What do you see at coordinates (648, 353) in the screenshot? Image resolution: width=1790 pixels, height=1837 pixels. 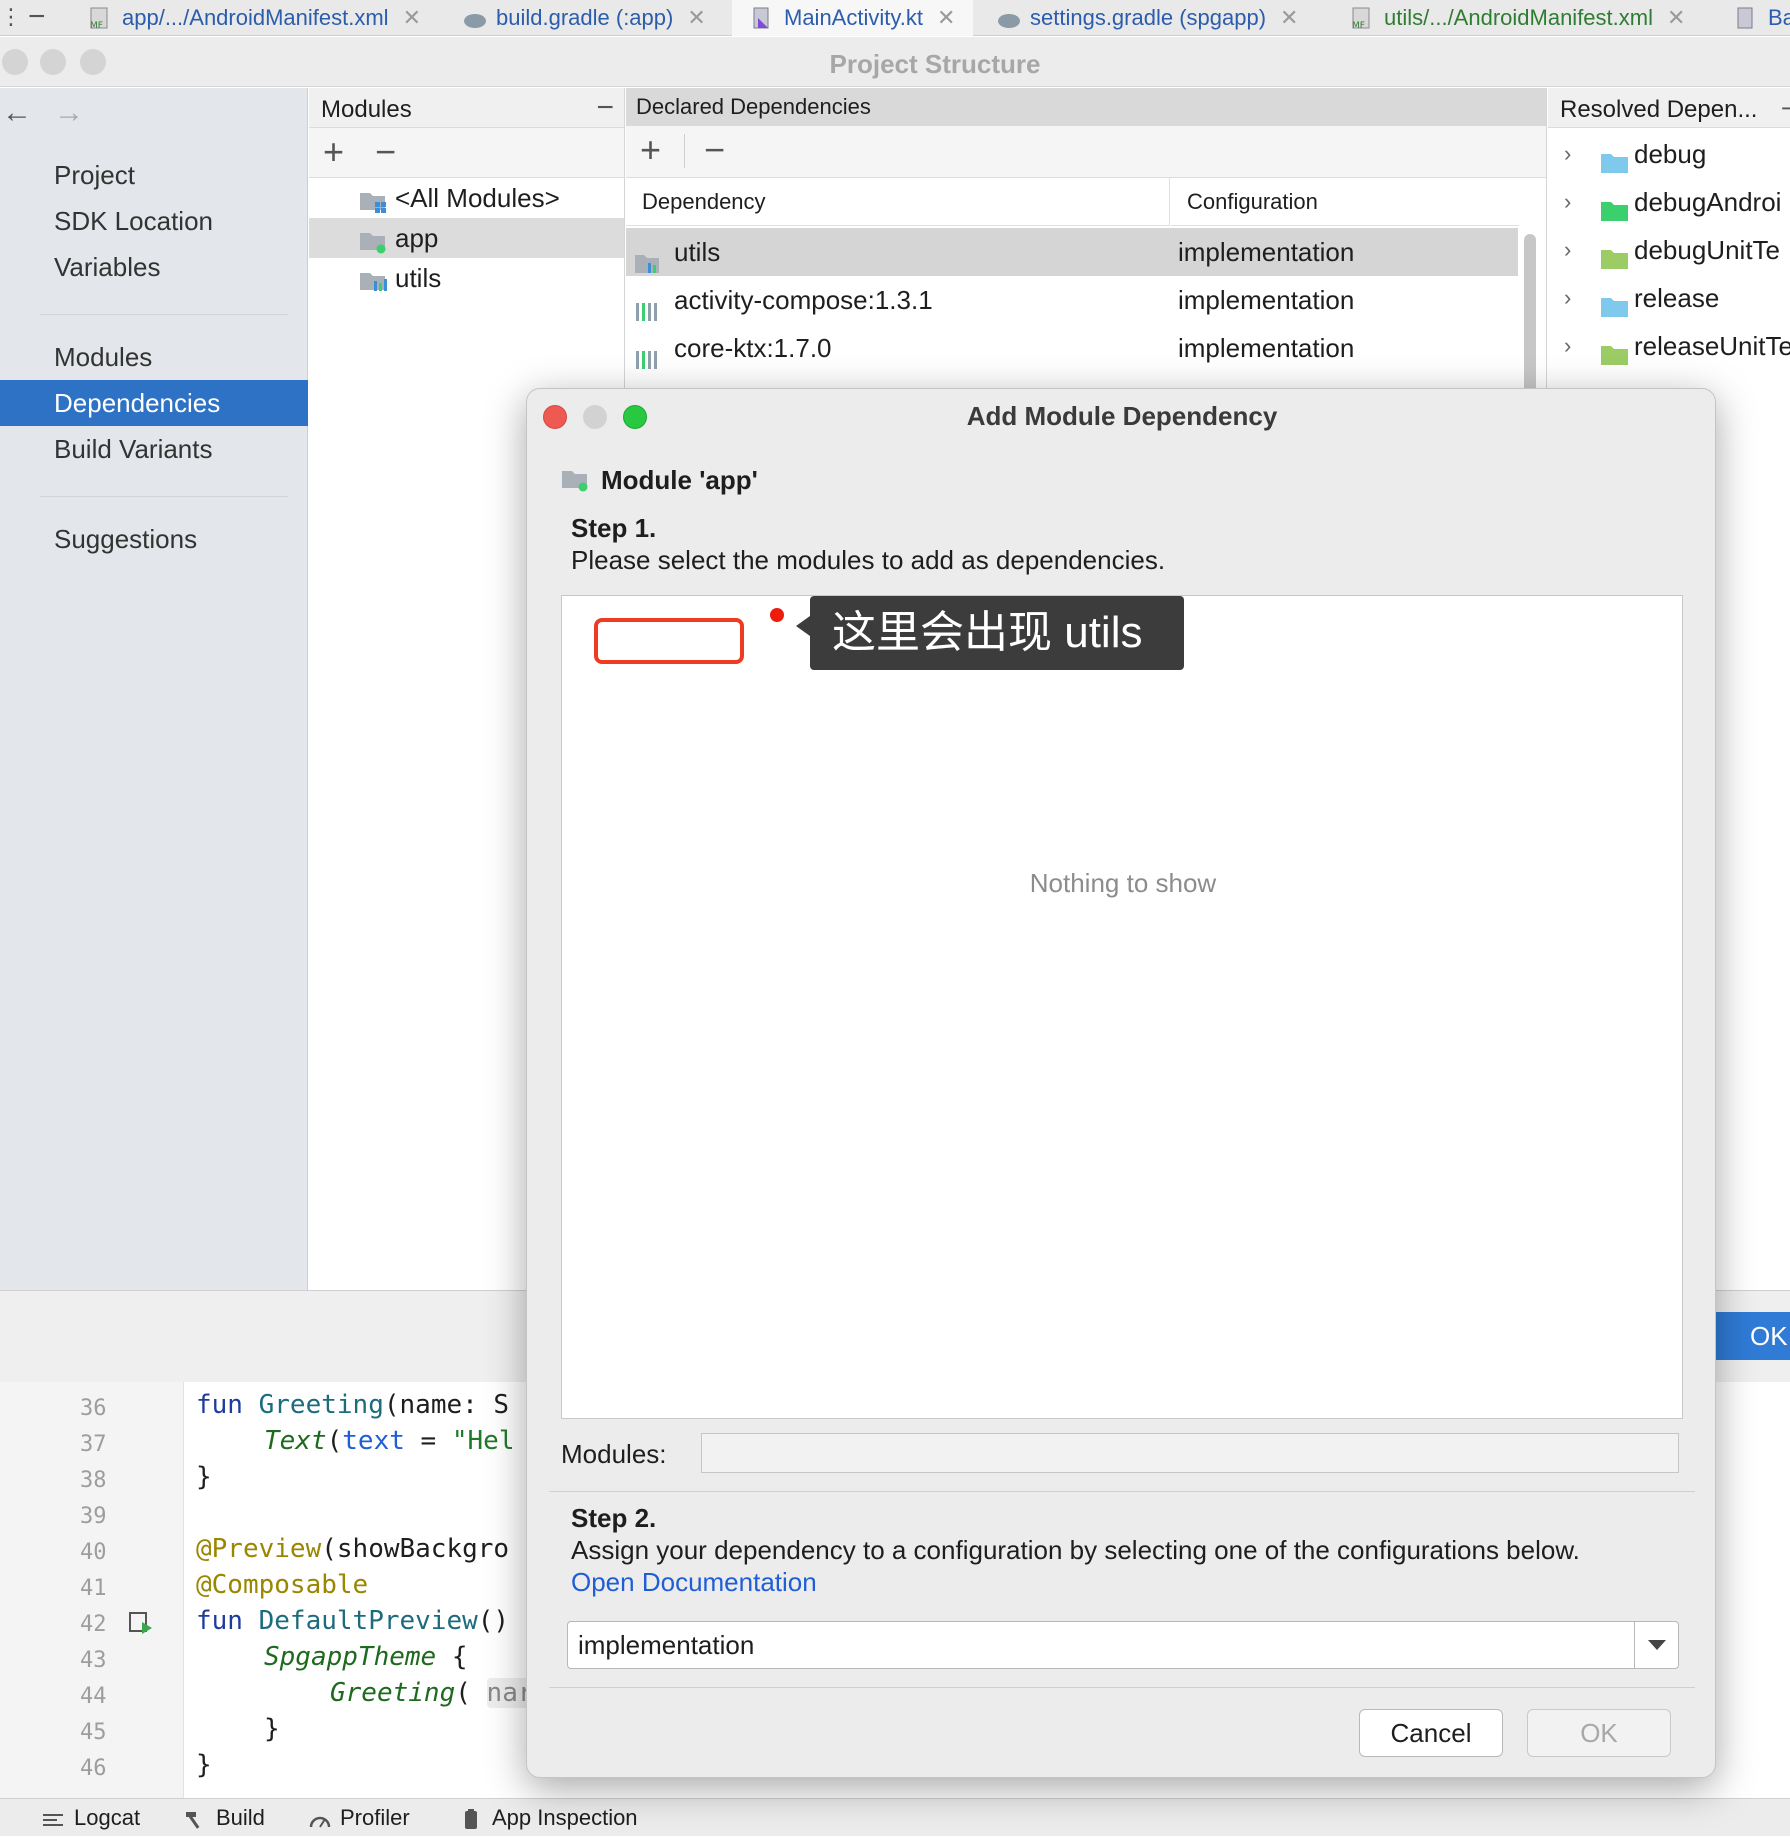 I see `library-icon` at bounding box center [648, 353].